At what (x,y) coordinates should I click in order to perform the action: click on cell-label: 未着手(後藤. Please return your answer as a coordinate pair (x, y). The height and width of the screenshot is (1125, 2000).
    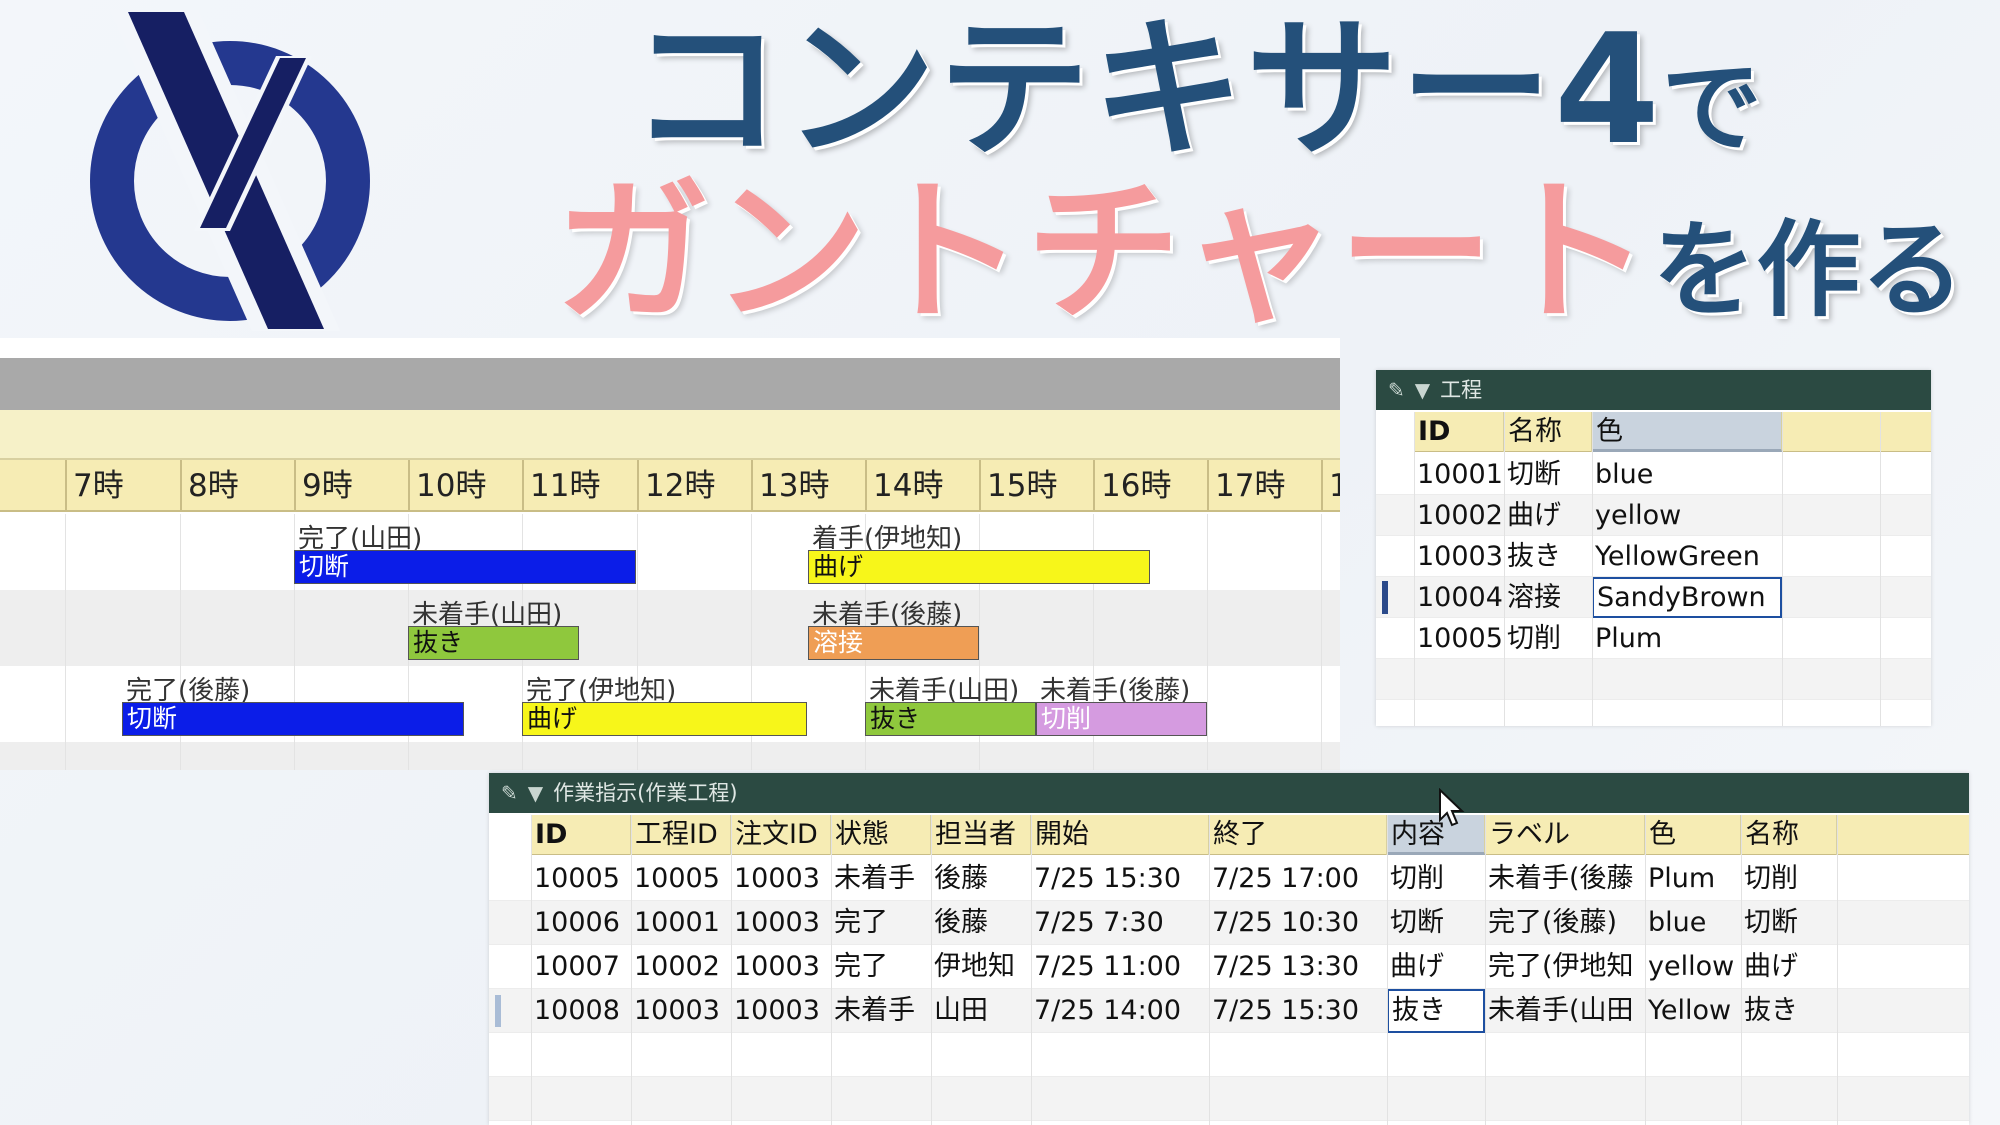
    Looking at the image, I should click on (1565, 879).